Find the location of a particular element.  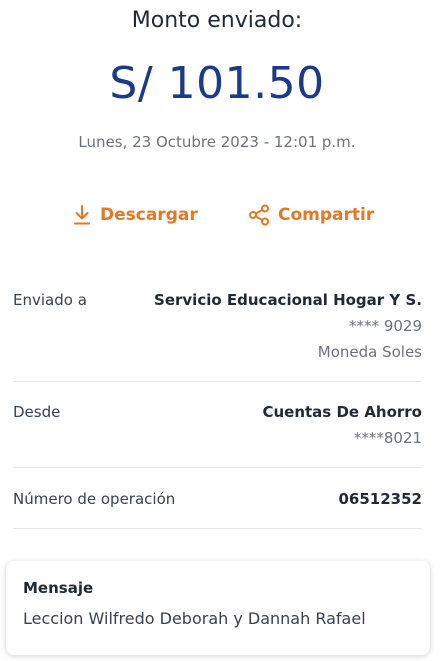

recipient-name: Servicio Educacional Hogar Y S. is located at coordinates (288, 300).